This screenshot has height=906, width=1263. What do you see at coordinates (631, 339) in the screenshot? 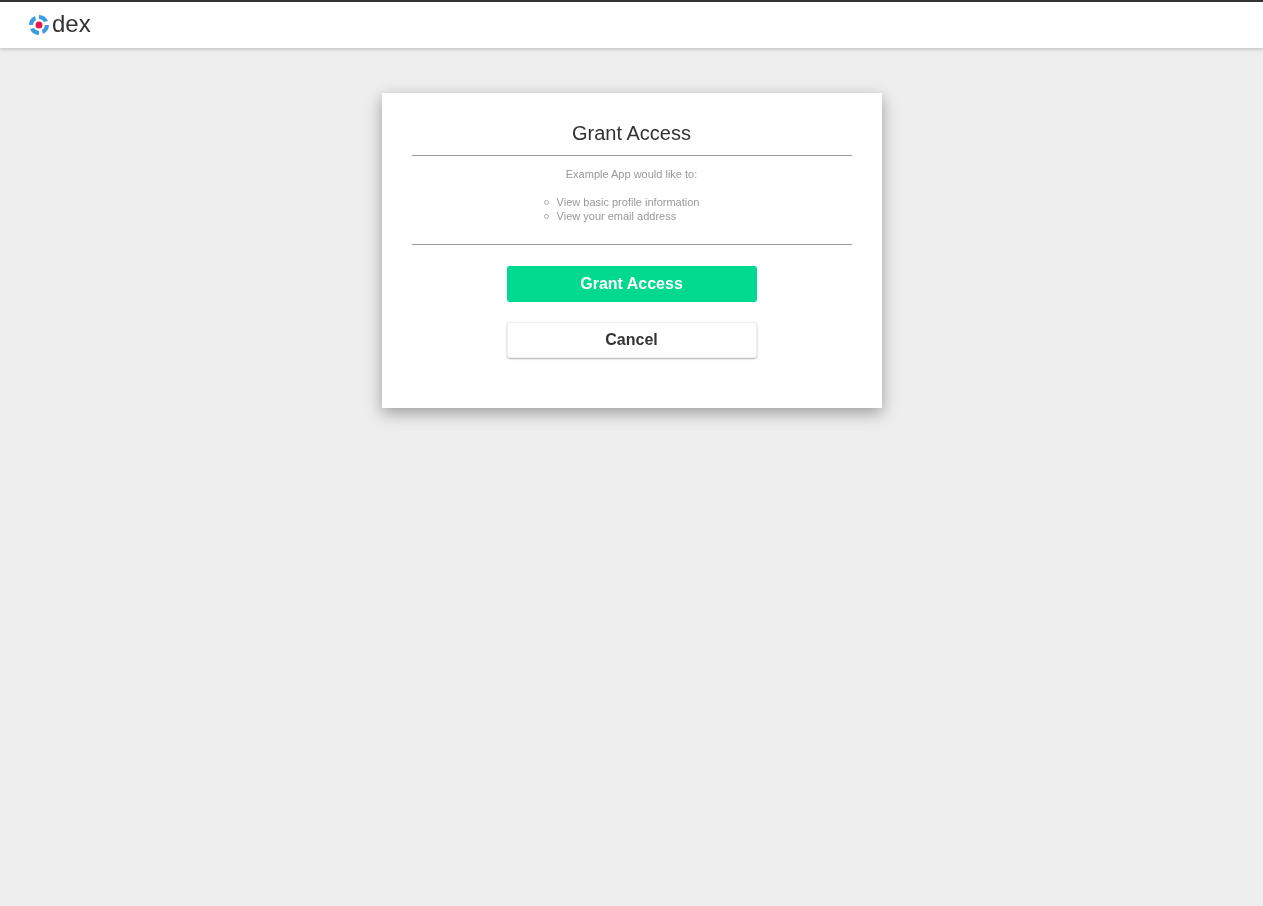
I see `cancel-button: Cancel` at bounding box center [631, 339].